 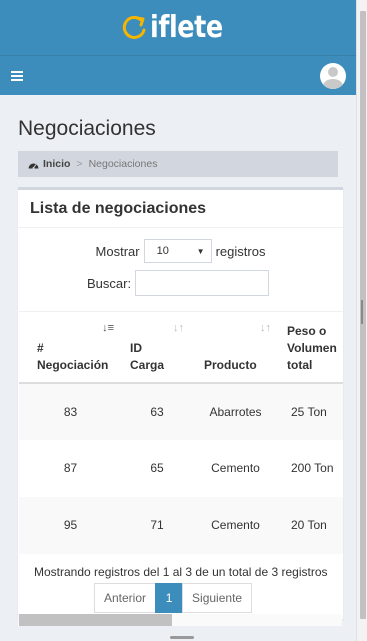 I want to click on hamburger-icon, so click(x=17, y=75).